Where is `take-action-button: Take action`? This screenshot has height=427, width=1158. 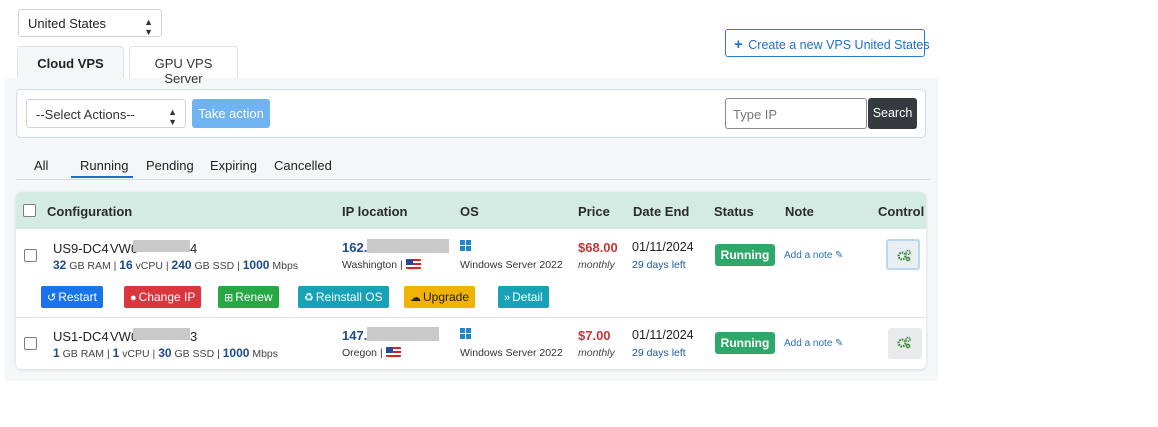 take-action-button: Take action is located at coordinates (231, 113).